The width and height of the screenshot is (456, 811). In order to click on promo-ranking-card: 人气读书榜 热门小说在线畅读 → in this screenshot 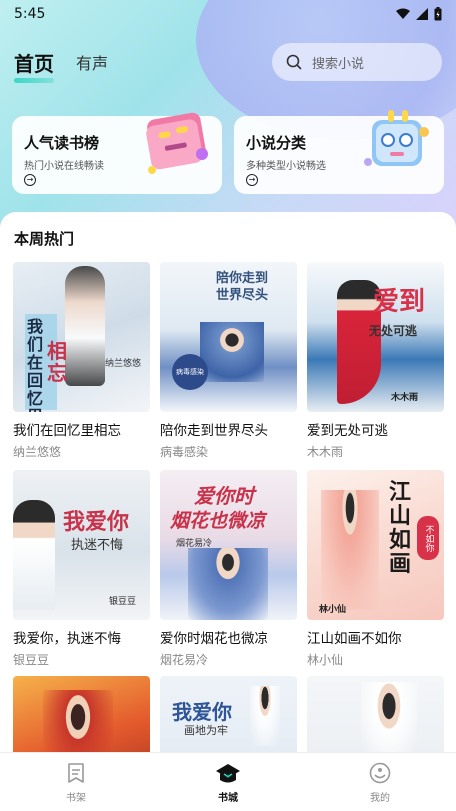, I will do `click(117, 153)`.